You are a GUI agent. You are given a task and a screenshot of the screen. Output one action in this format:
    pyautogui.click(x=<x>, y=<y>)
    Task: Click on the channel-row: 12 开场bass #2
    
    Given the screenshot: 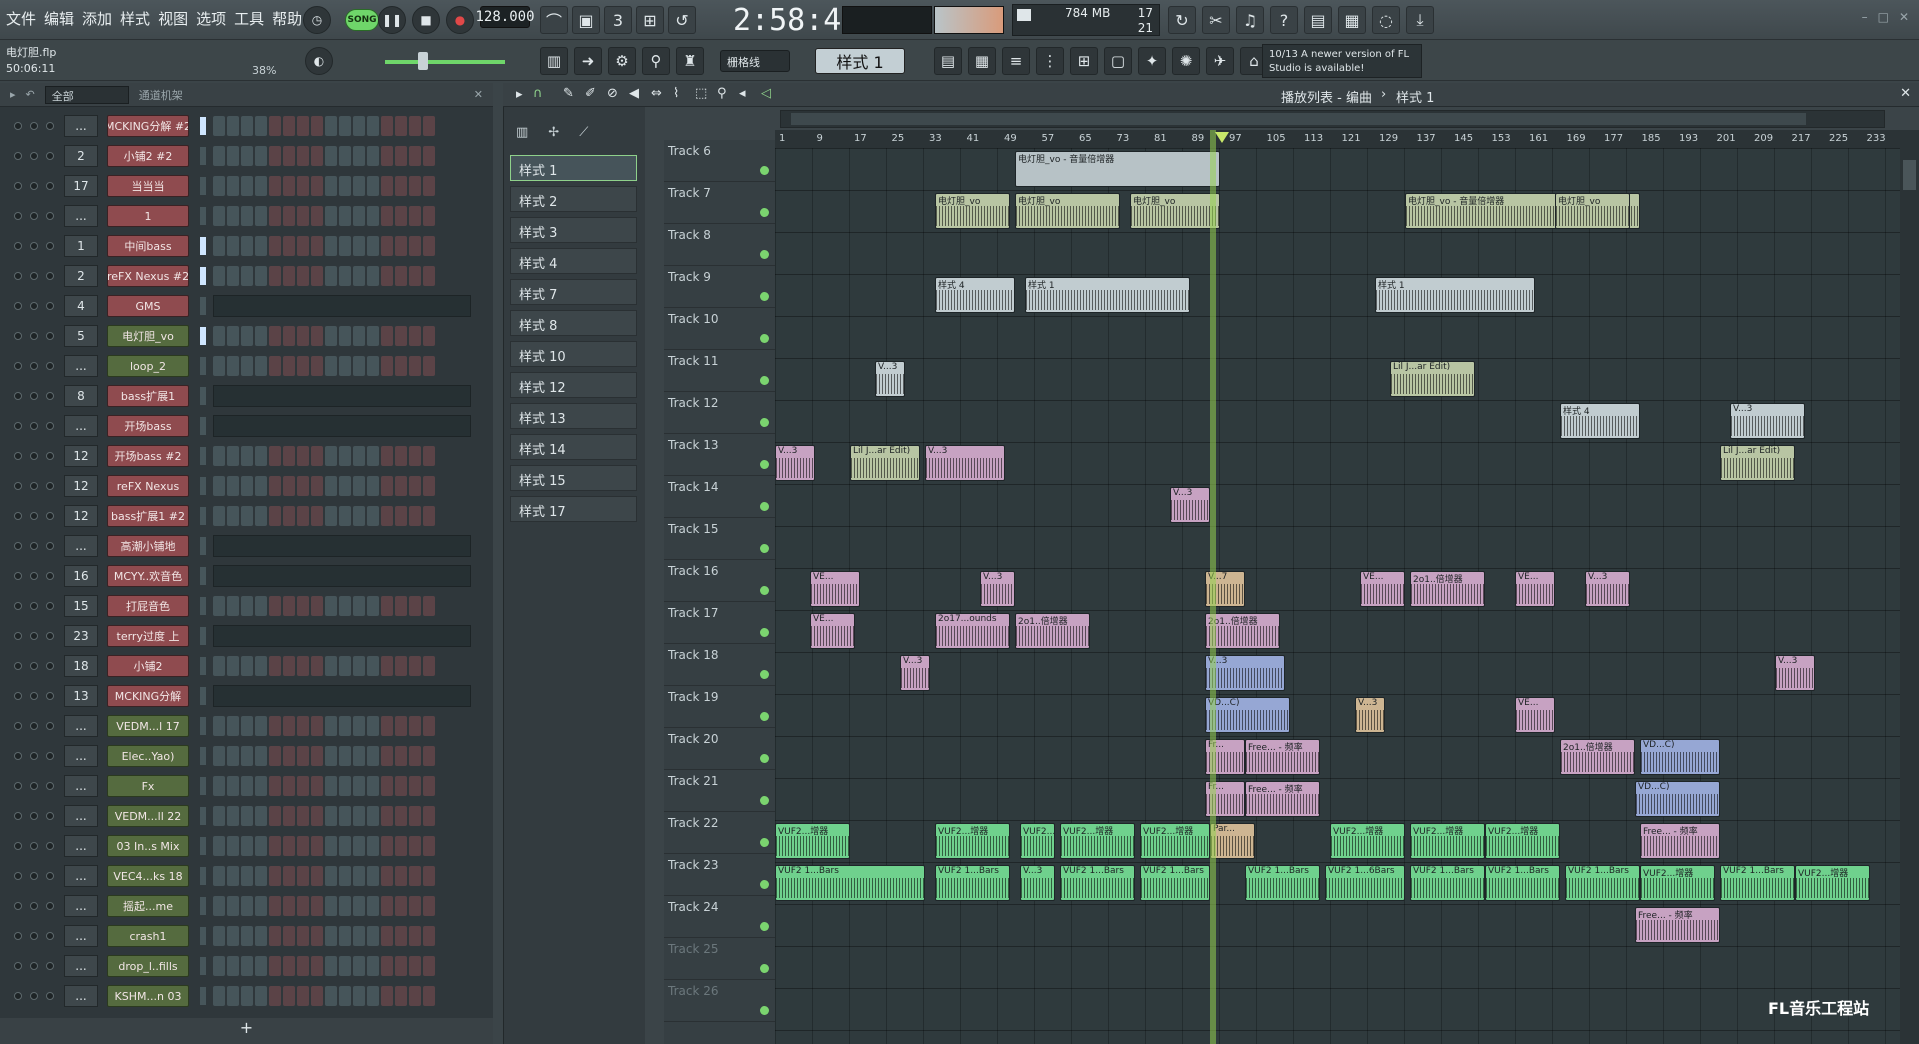 What is the action you would take?
    pyautogui.click(x=246, y=456)
    